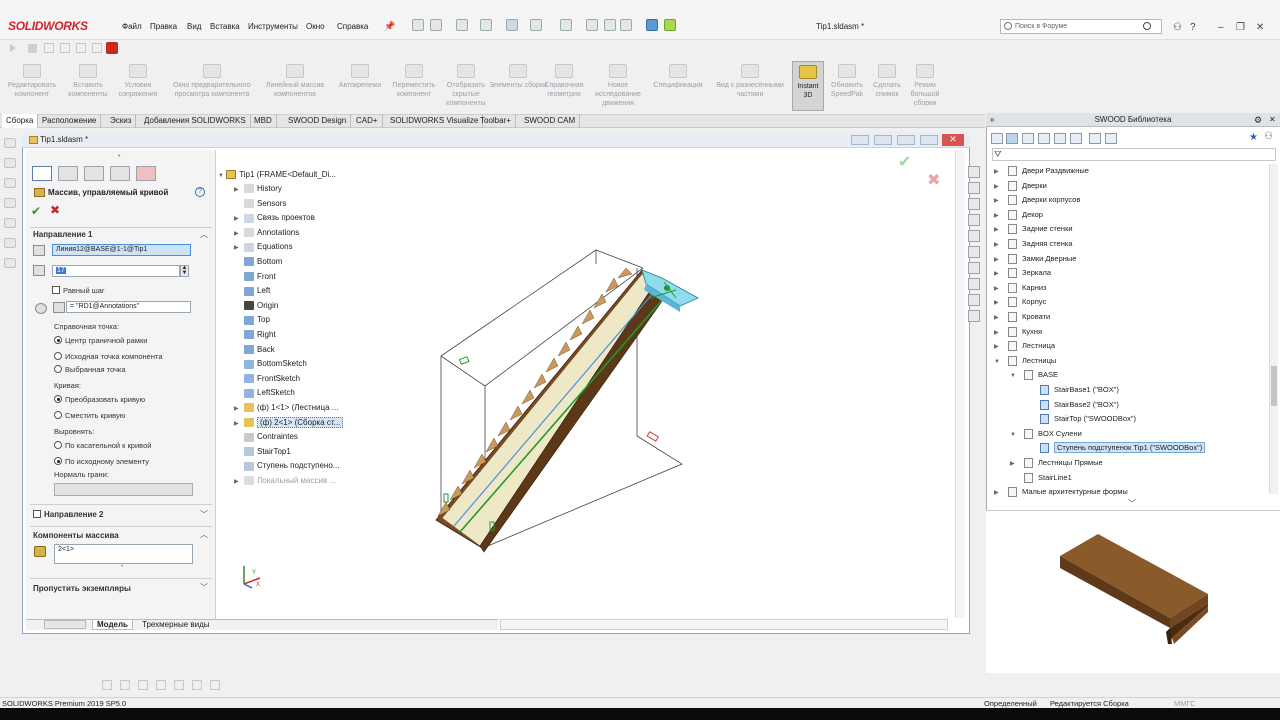 The height and width of the screenshot is (720, 1280). What do you see at coordinates (13, 48) in the screenshot?
I see `play-icon` at bounding box center [13, 48].